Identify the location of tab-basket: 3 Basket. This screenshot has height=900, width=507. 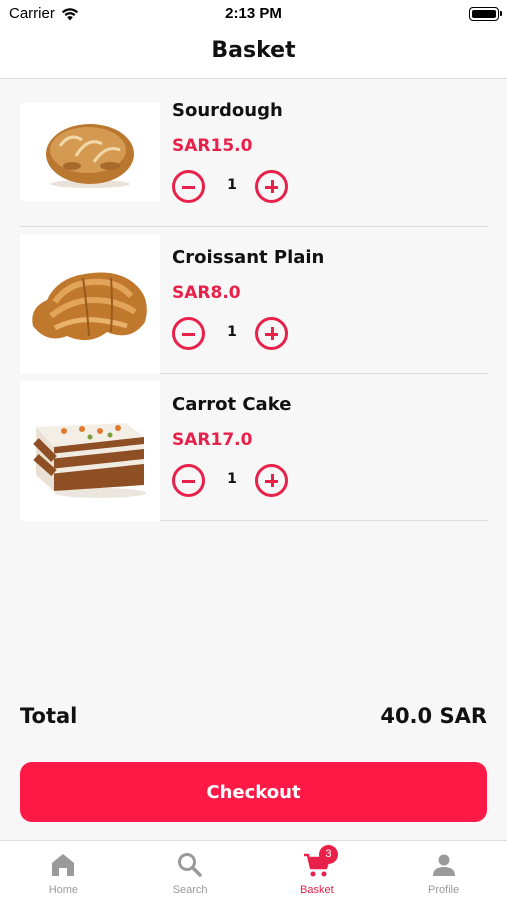
(317, 870).